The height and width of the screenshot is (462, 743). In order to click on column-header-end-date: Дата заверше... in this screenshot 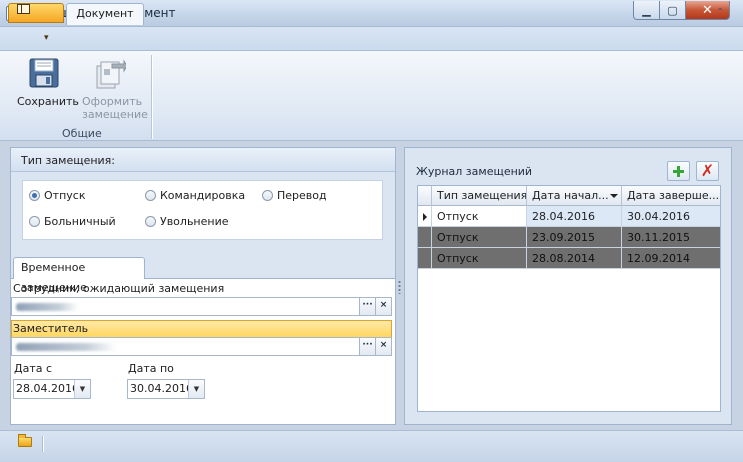, I will do `click(671, 196)`.